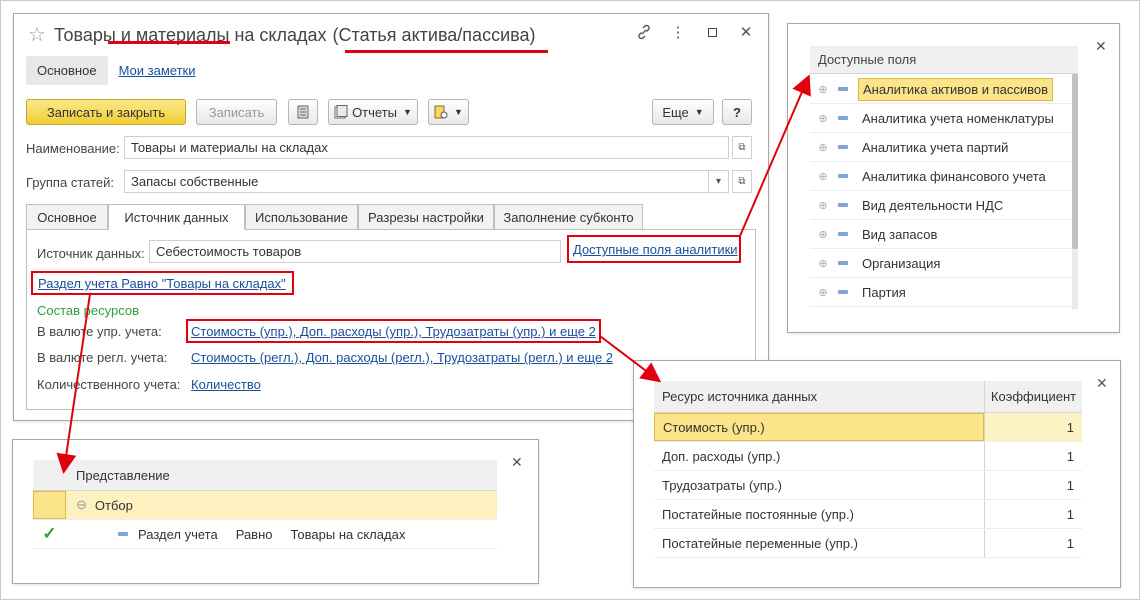 This screenshot has height=600, width=1140. Describe the element at coordinates (941, 234) in the screenshot. I see `list-item: ⊕ Вид запасов` at that location.